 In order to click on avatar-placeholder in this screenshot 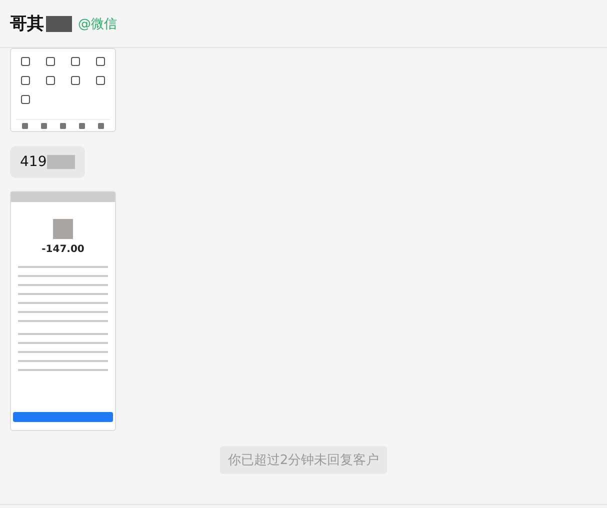, I will do `click(63, 229)`.